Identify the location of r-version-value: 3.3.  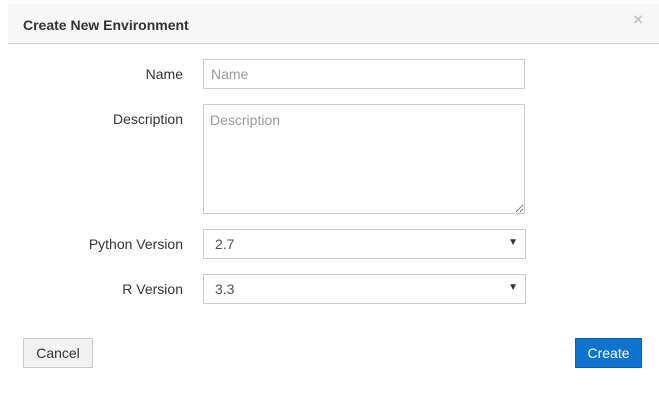
(225, 289).